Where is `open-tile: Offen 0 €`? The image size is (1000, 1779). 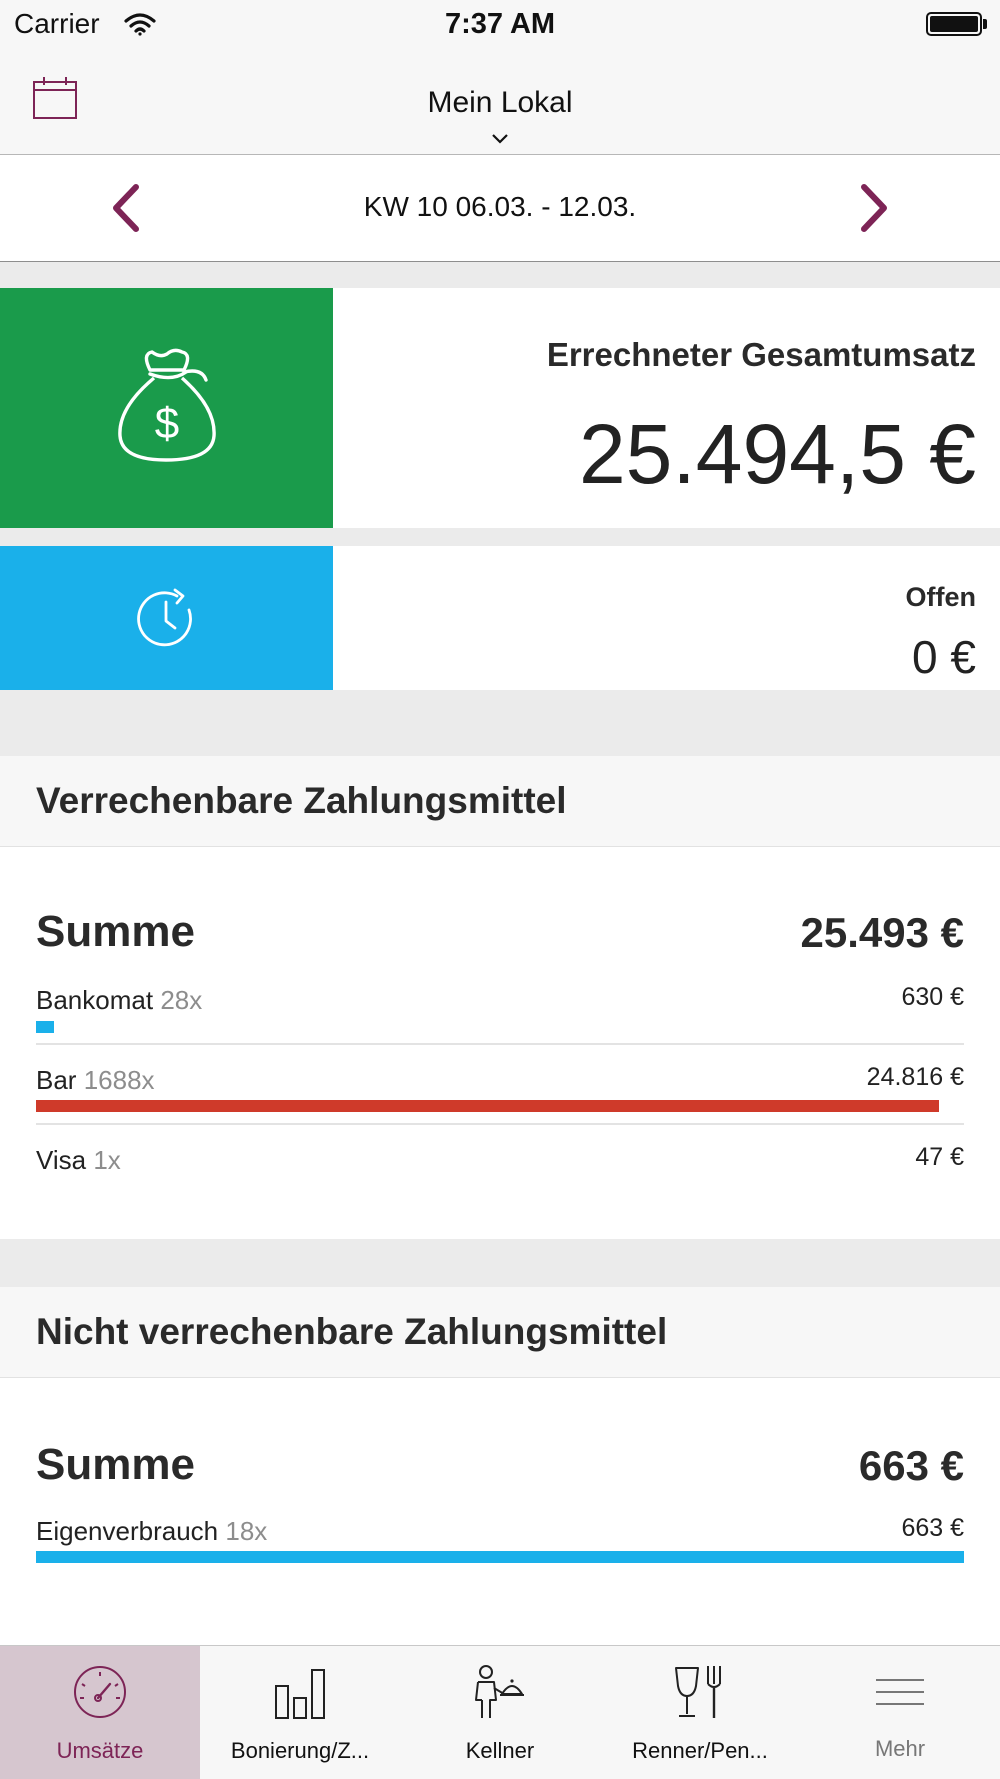 open-tile: Offen 0 € is located at coordinates (666, 618).